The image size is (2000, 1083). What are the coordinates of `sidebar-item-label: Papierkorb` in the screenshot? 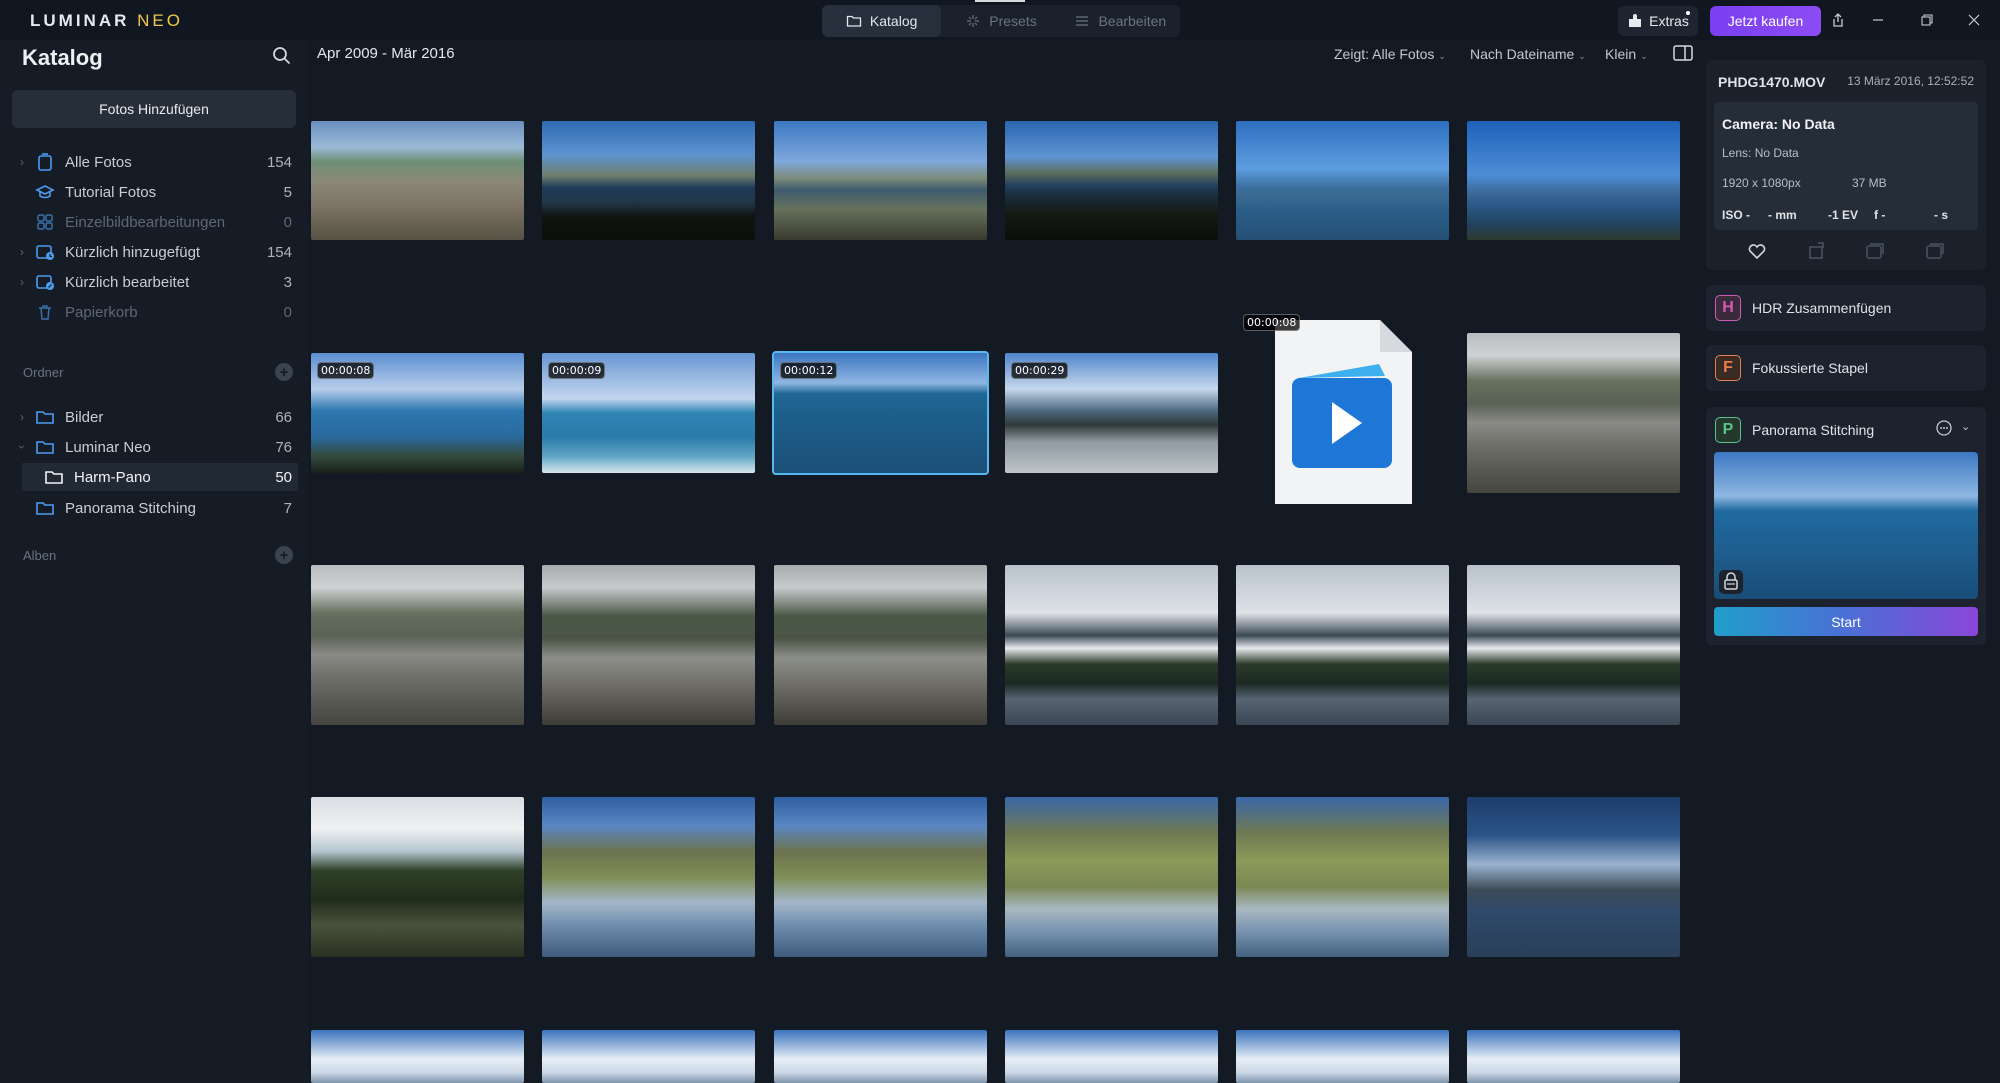 It's located at (101, 312).